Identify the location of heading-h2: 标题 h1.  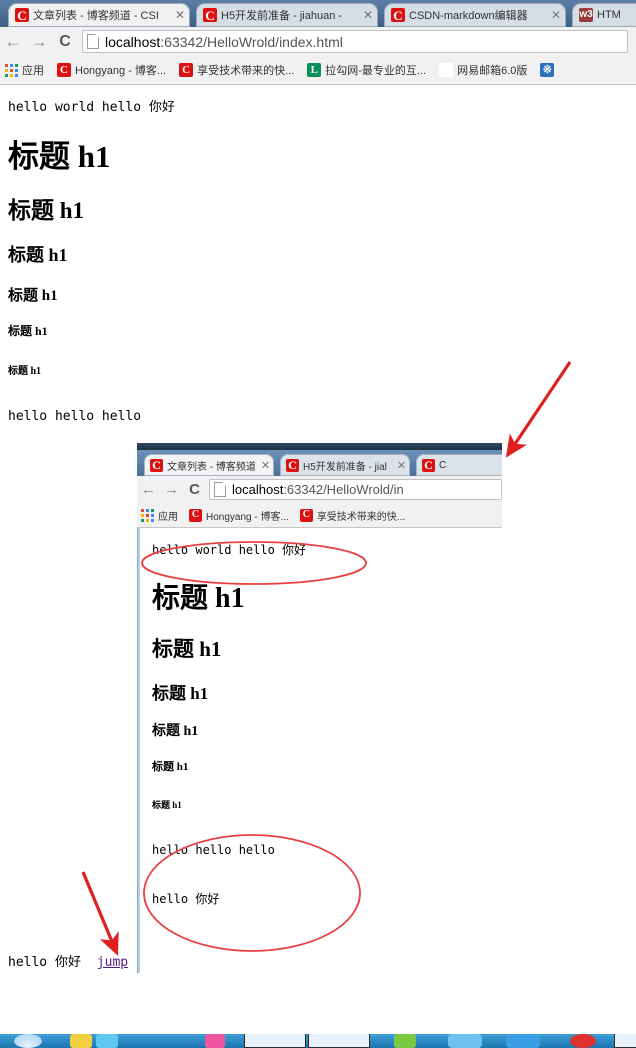
(46, 210).